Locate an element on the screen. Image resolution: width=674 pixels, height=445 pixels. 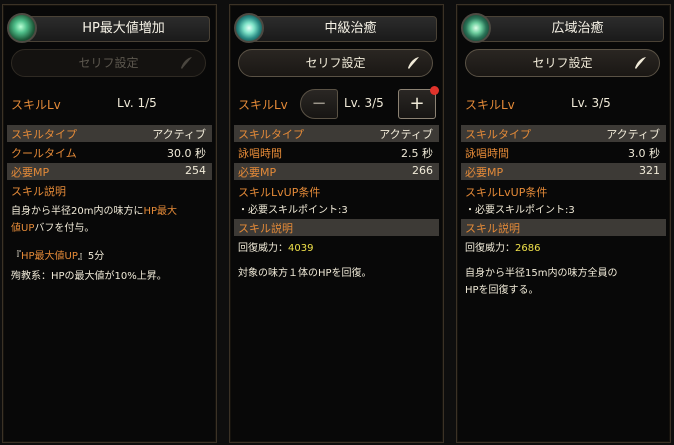
cast-time-row: 詠唱時間 2.5 秒 is located at coordinates (336, 152).